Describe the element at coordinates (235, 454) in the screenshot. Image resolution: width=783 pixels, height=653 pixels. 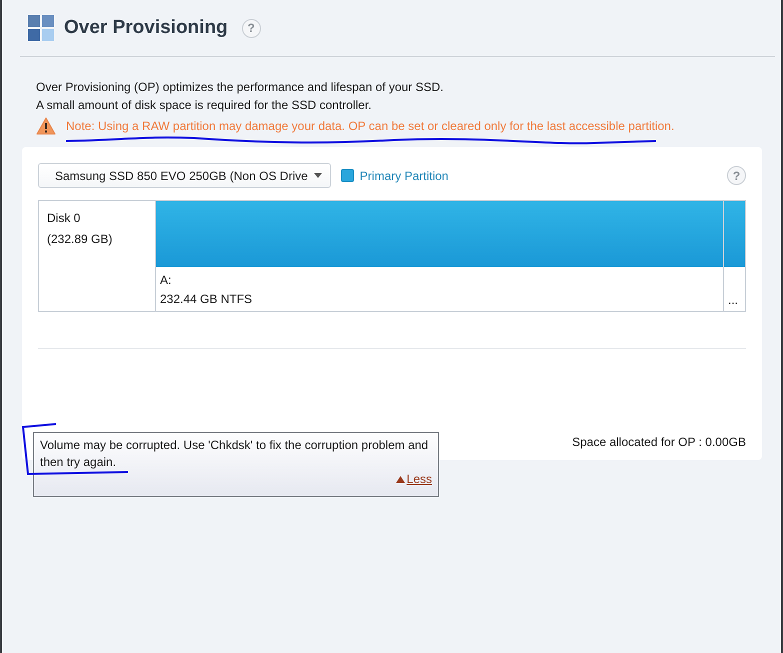
I see `error-message: Volume may be corrupted. Use 'Chkdsk' to fix the corruption problem and then try again.` at that location.